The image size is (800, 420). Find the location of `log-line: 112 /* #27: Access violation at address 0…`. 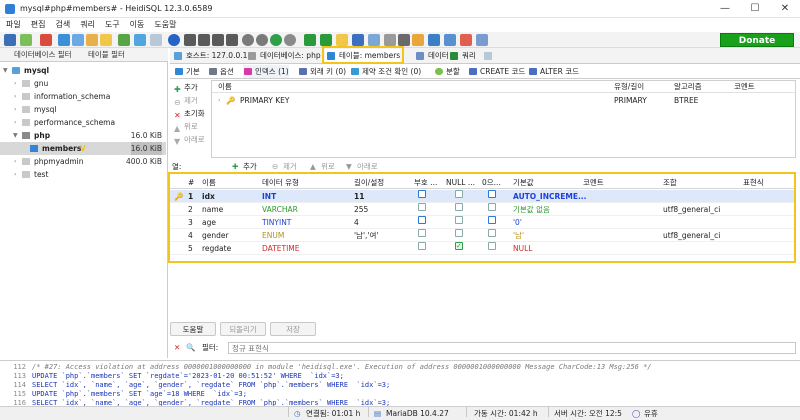

log-line: 112 /* #27: Access violation at address 0… is located at coordinates (400, 367).